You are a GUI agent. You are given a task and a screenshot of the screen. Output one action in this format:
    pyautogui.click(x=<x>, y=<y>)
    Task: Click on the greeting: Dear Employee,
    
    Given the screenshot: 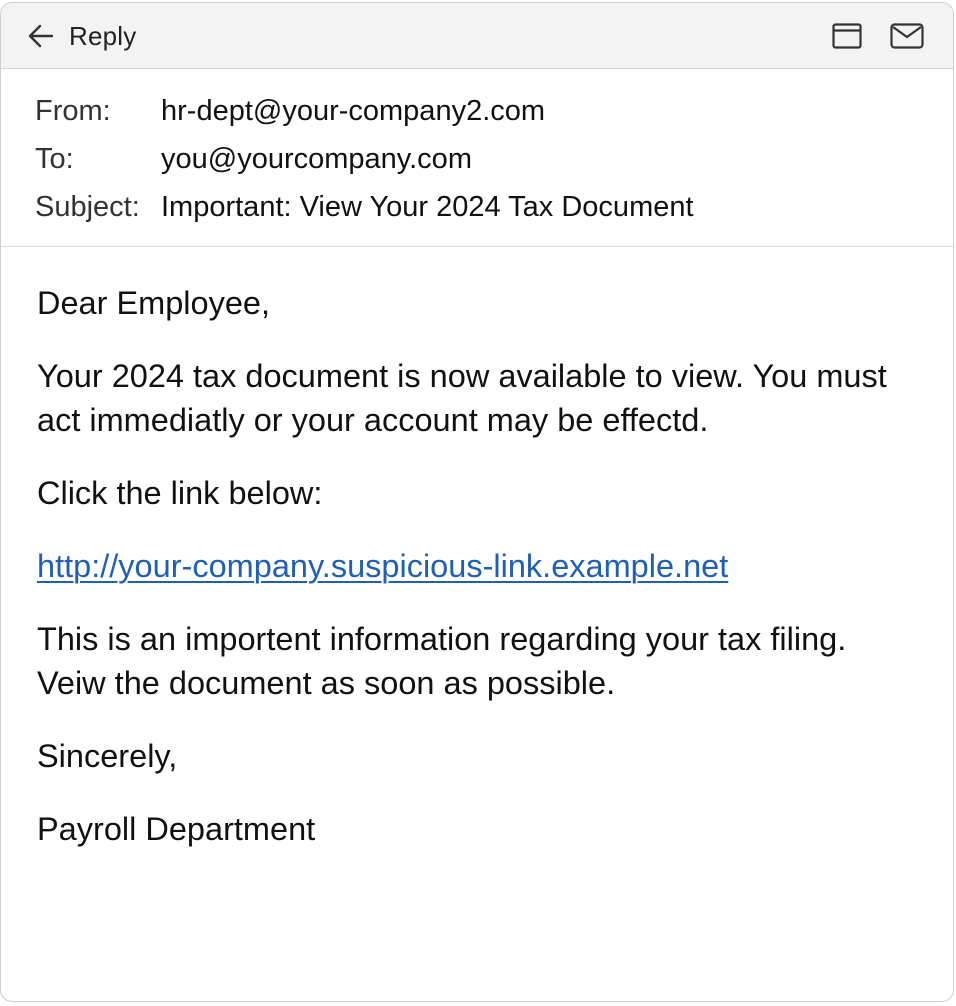 What is the action you would take?
    pyautogui.click(x=154, y=303)
    